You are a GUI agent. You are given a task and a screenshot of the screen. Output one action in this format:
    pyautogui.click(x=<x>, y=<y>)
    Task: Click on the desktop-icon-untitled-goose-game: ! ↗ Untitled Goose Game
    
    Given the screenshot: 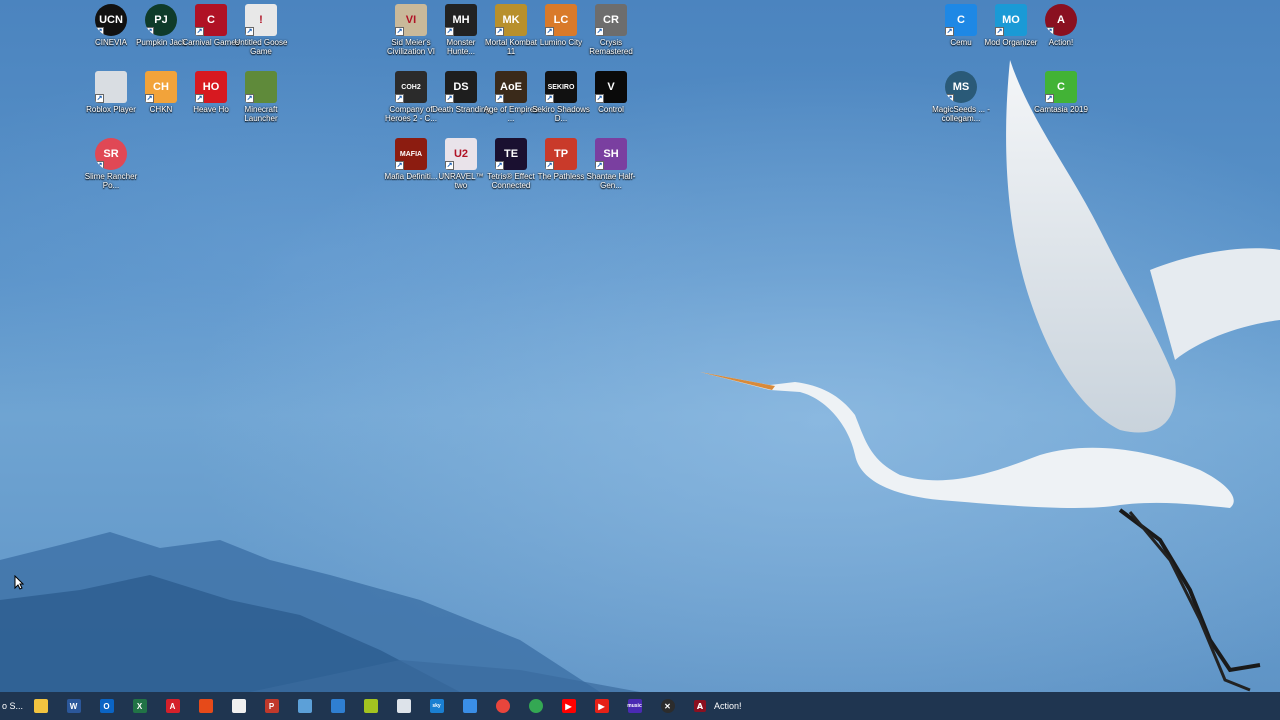 What is the action you would take?
    pyautogui.click(x=261, y=36)
    